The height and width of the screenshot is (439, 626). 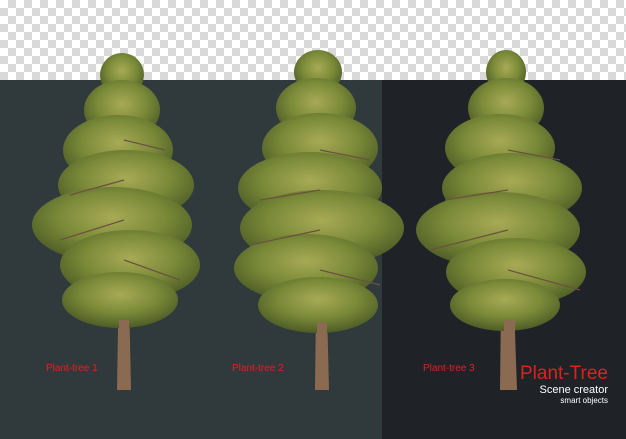 I want to click on tree-3-label: Plant-tree 3, so click(x=449, y=368).